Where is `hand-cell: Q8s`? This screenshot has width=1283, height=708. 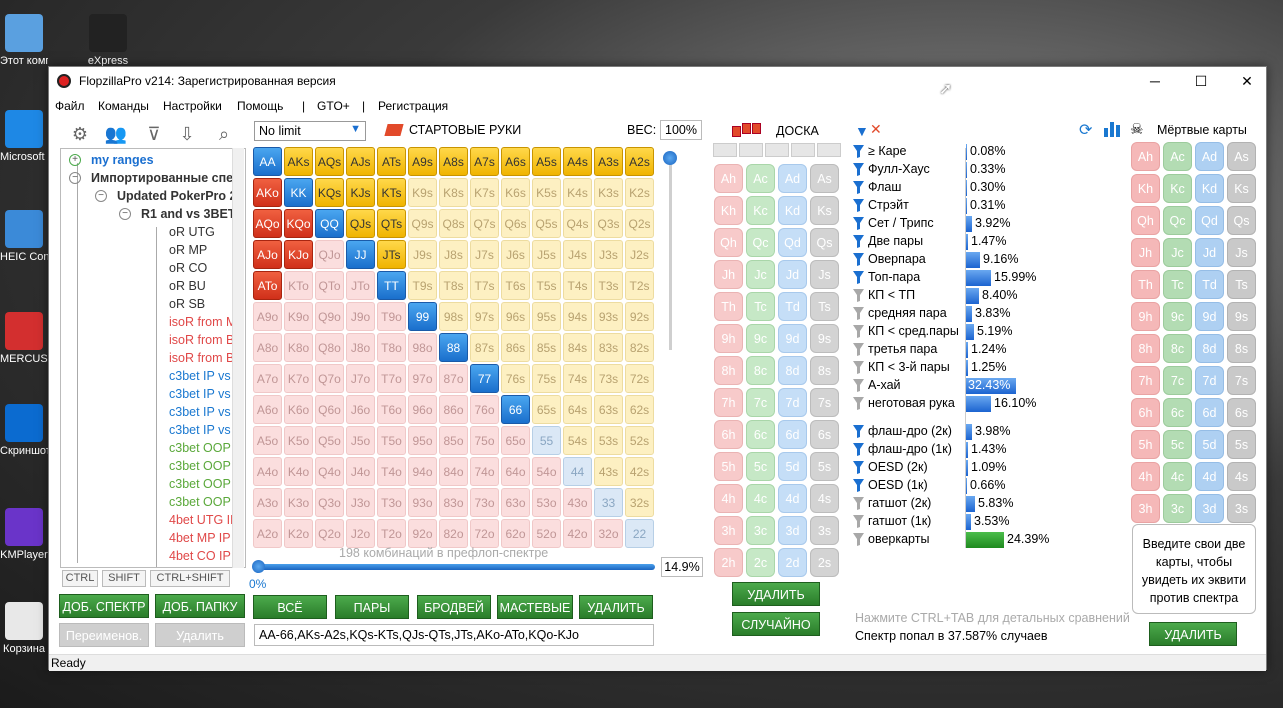 hand-cell: Q8s is located at coordinates (453, 223).